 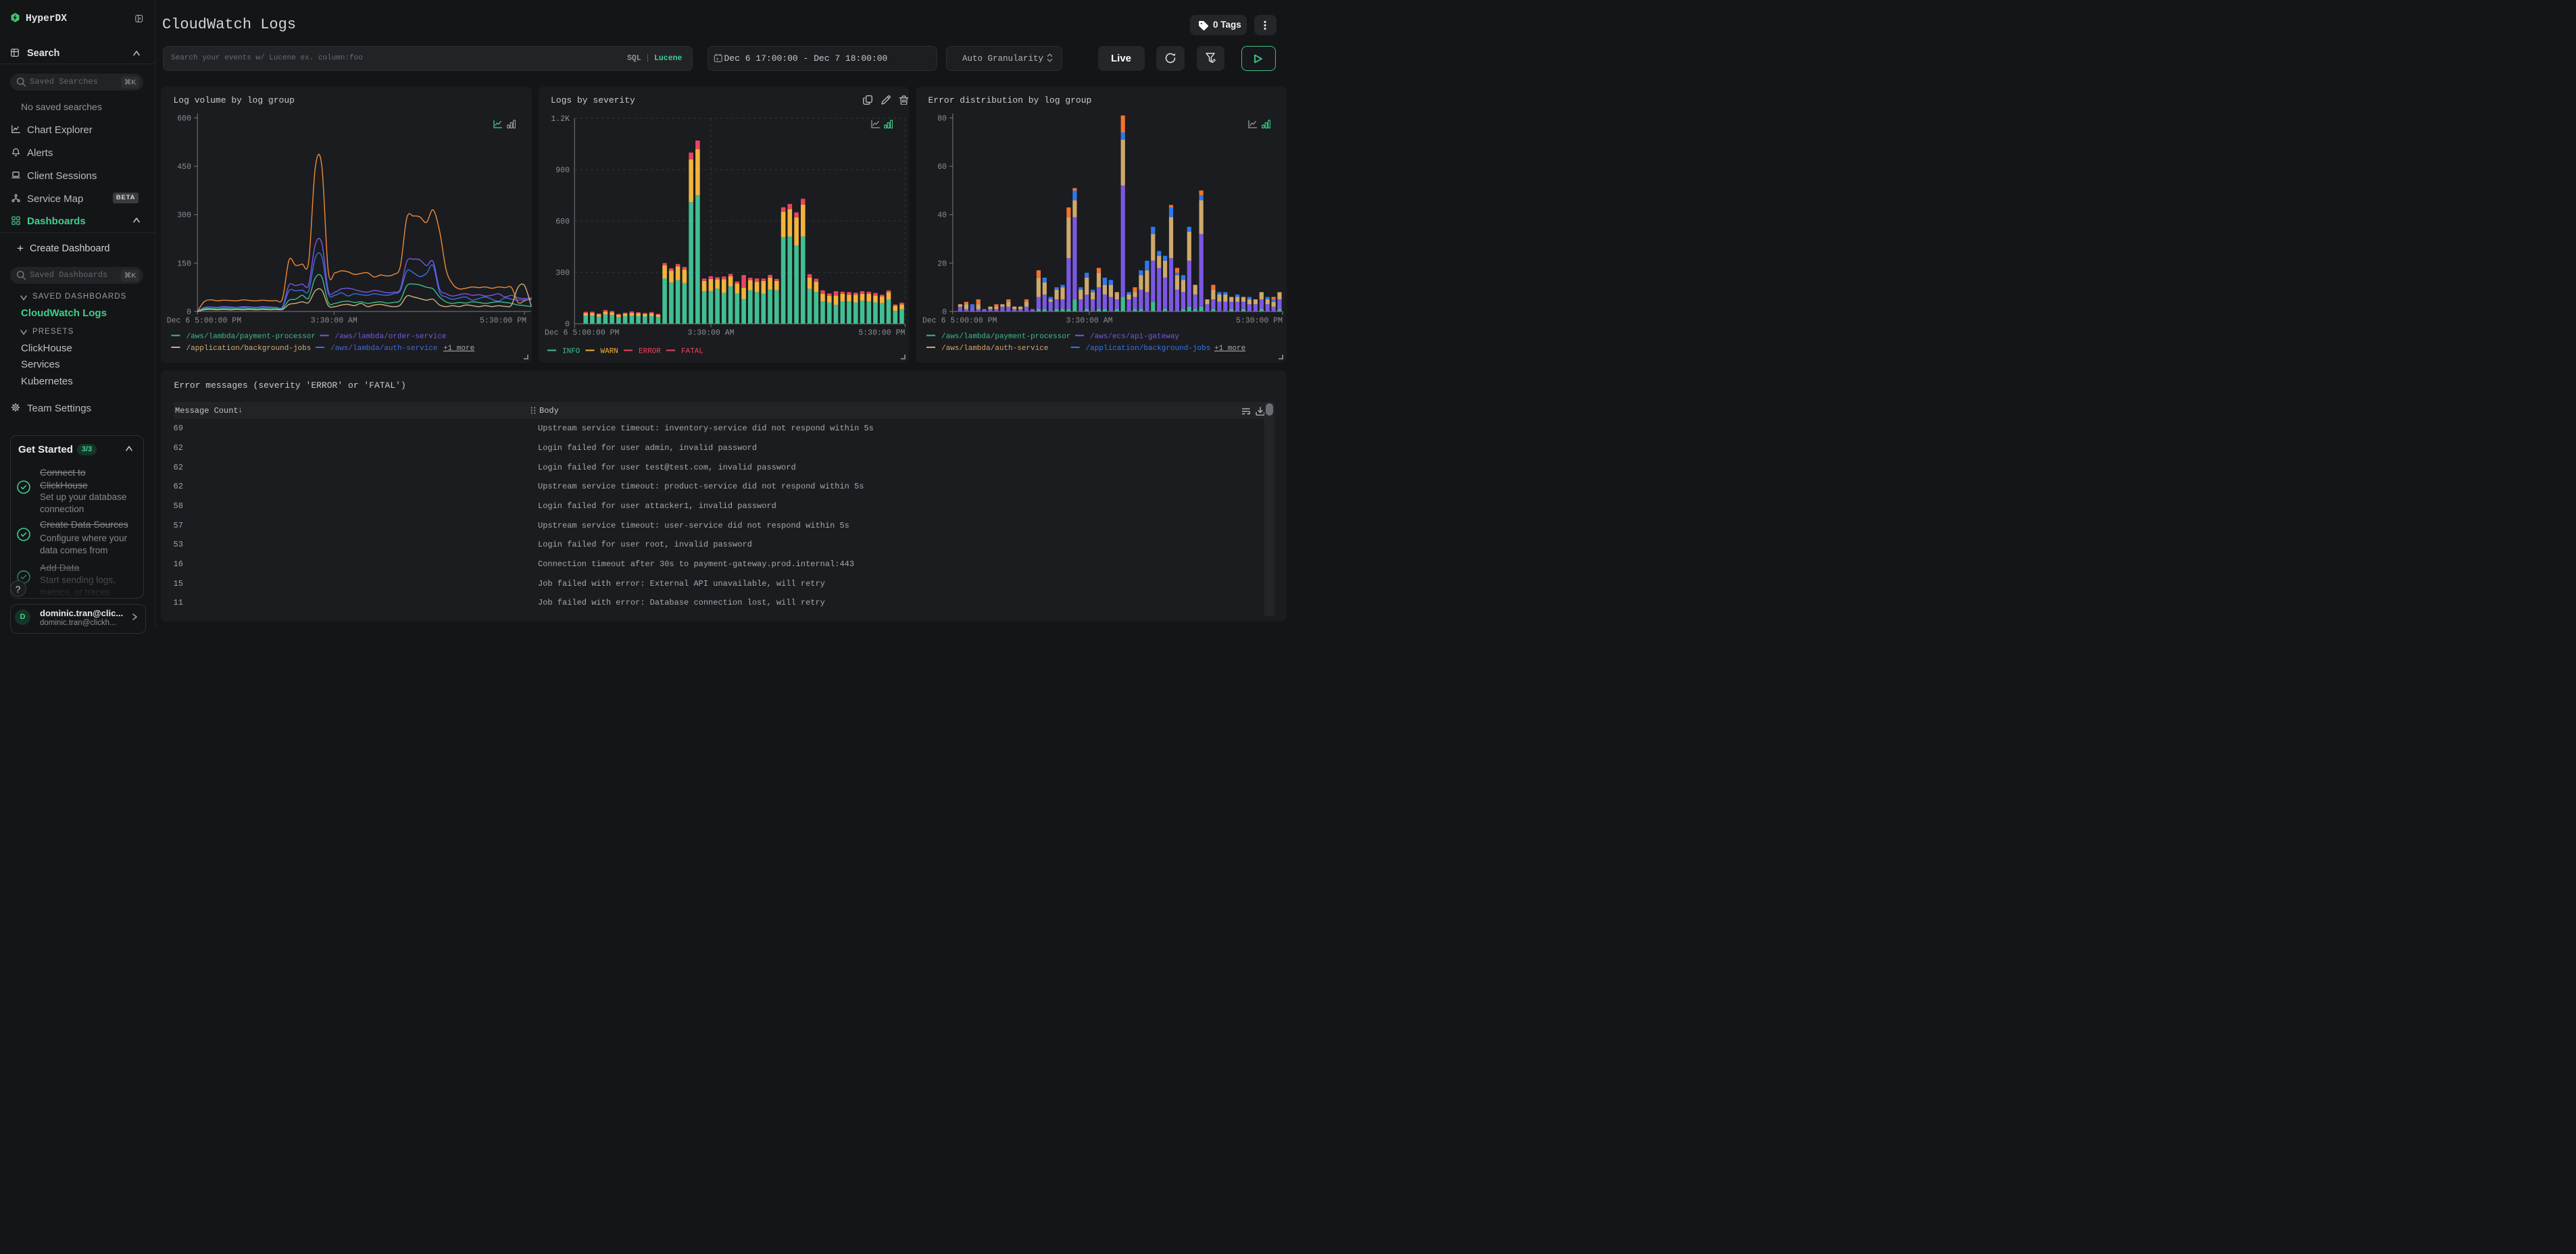 I want to click on svg-text: 60, so click(x=942, y=167).